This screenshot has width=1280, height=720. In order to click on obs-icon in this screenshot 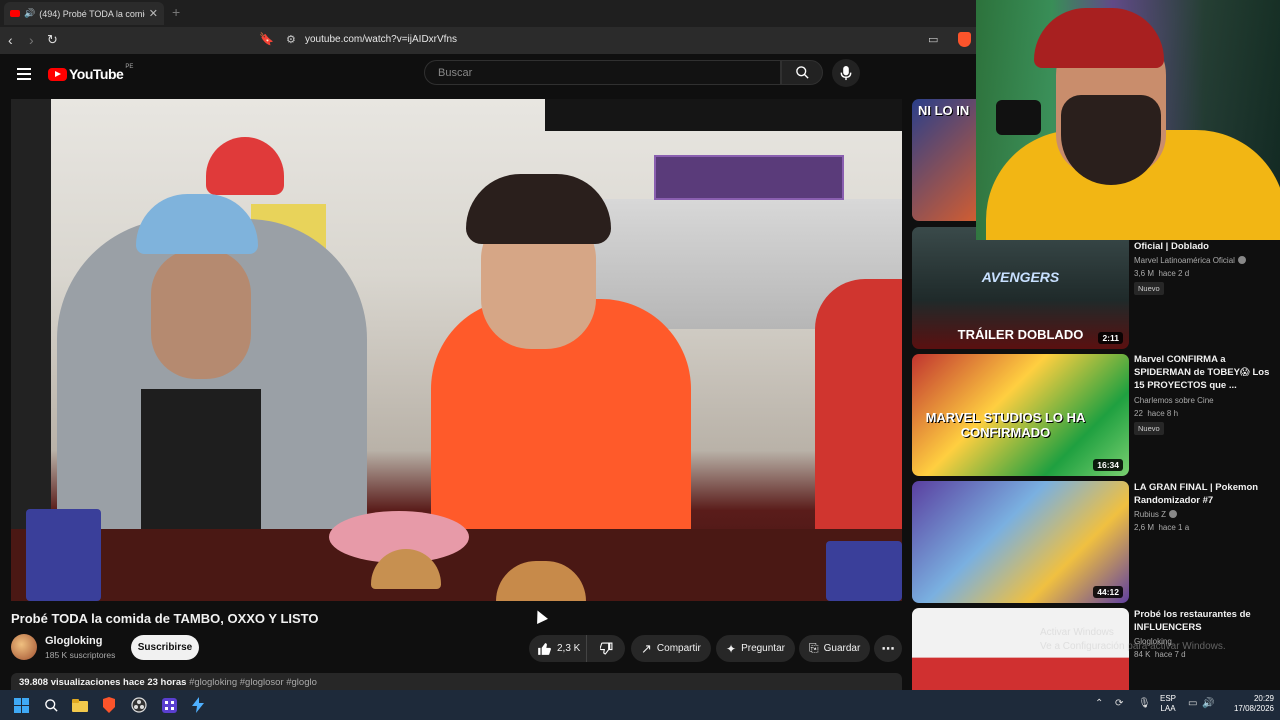, I will do `click(139, 705)`.